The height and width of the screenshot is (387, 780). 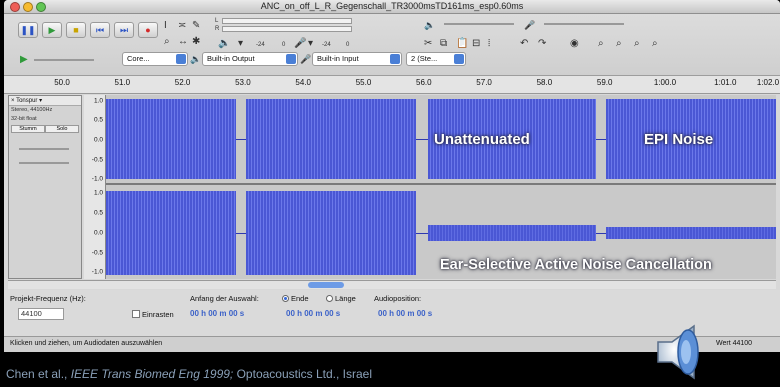 What do you see at coordinates (167, 41) in the screenshot?
I see `zoom-tool-icon: ⌕` at bounding box center [167, 41].